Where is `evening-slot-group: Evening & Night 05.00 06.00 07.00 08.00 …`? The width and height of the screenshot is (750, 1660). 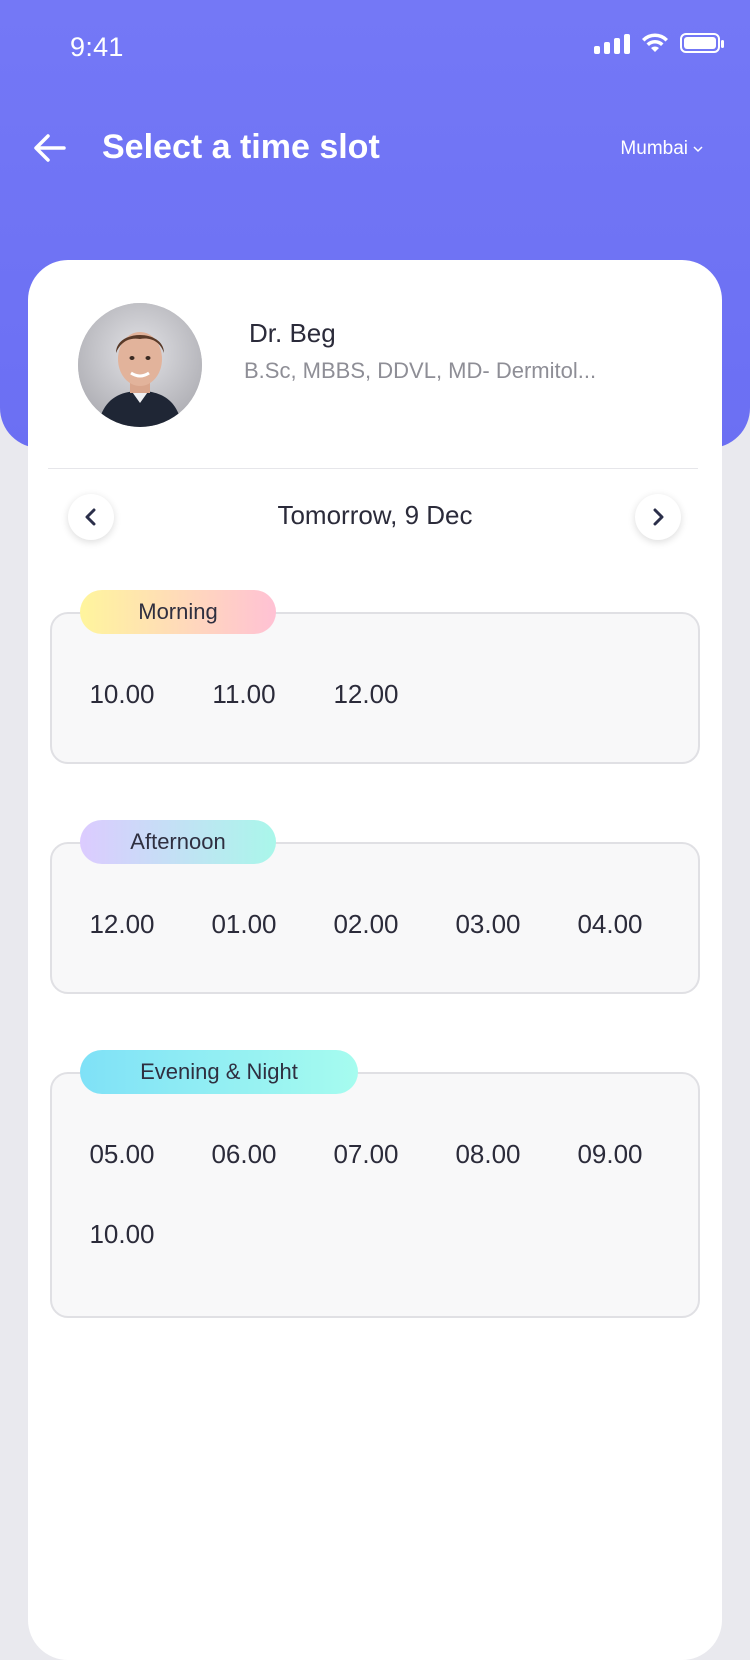
evening-slot-group: Evening & Night 05.00 06.00 07.00 08.00 … is located at coordinates (375, 1184).